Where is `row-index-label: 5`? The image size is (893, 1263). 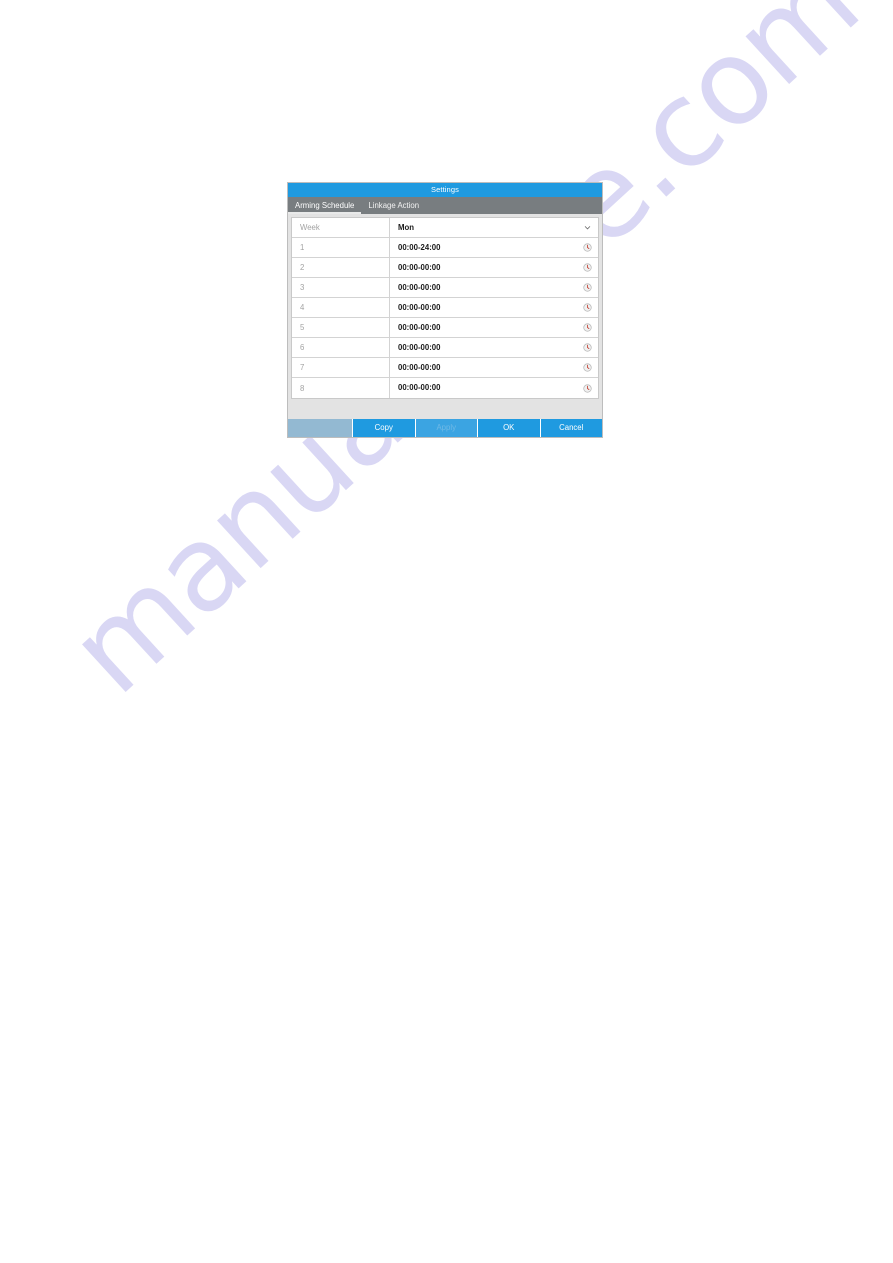 row-index-label: 5 is located at coordinates (341, 327).